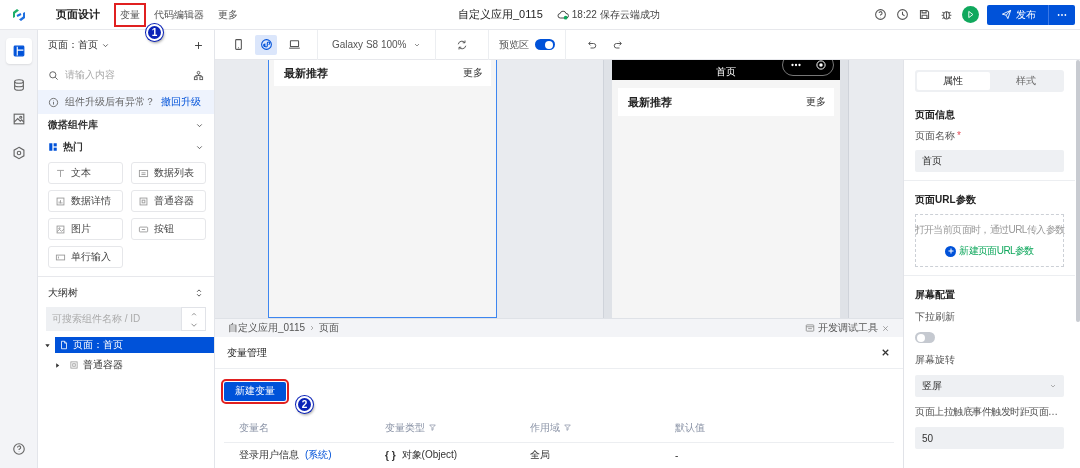 Image resolution: width=1080 pixels, height=468 pixels. What do you see at coordinates (726, 72) in the screenshot?
I see `nav-title: 首页` at bounding box center [726, 72].